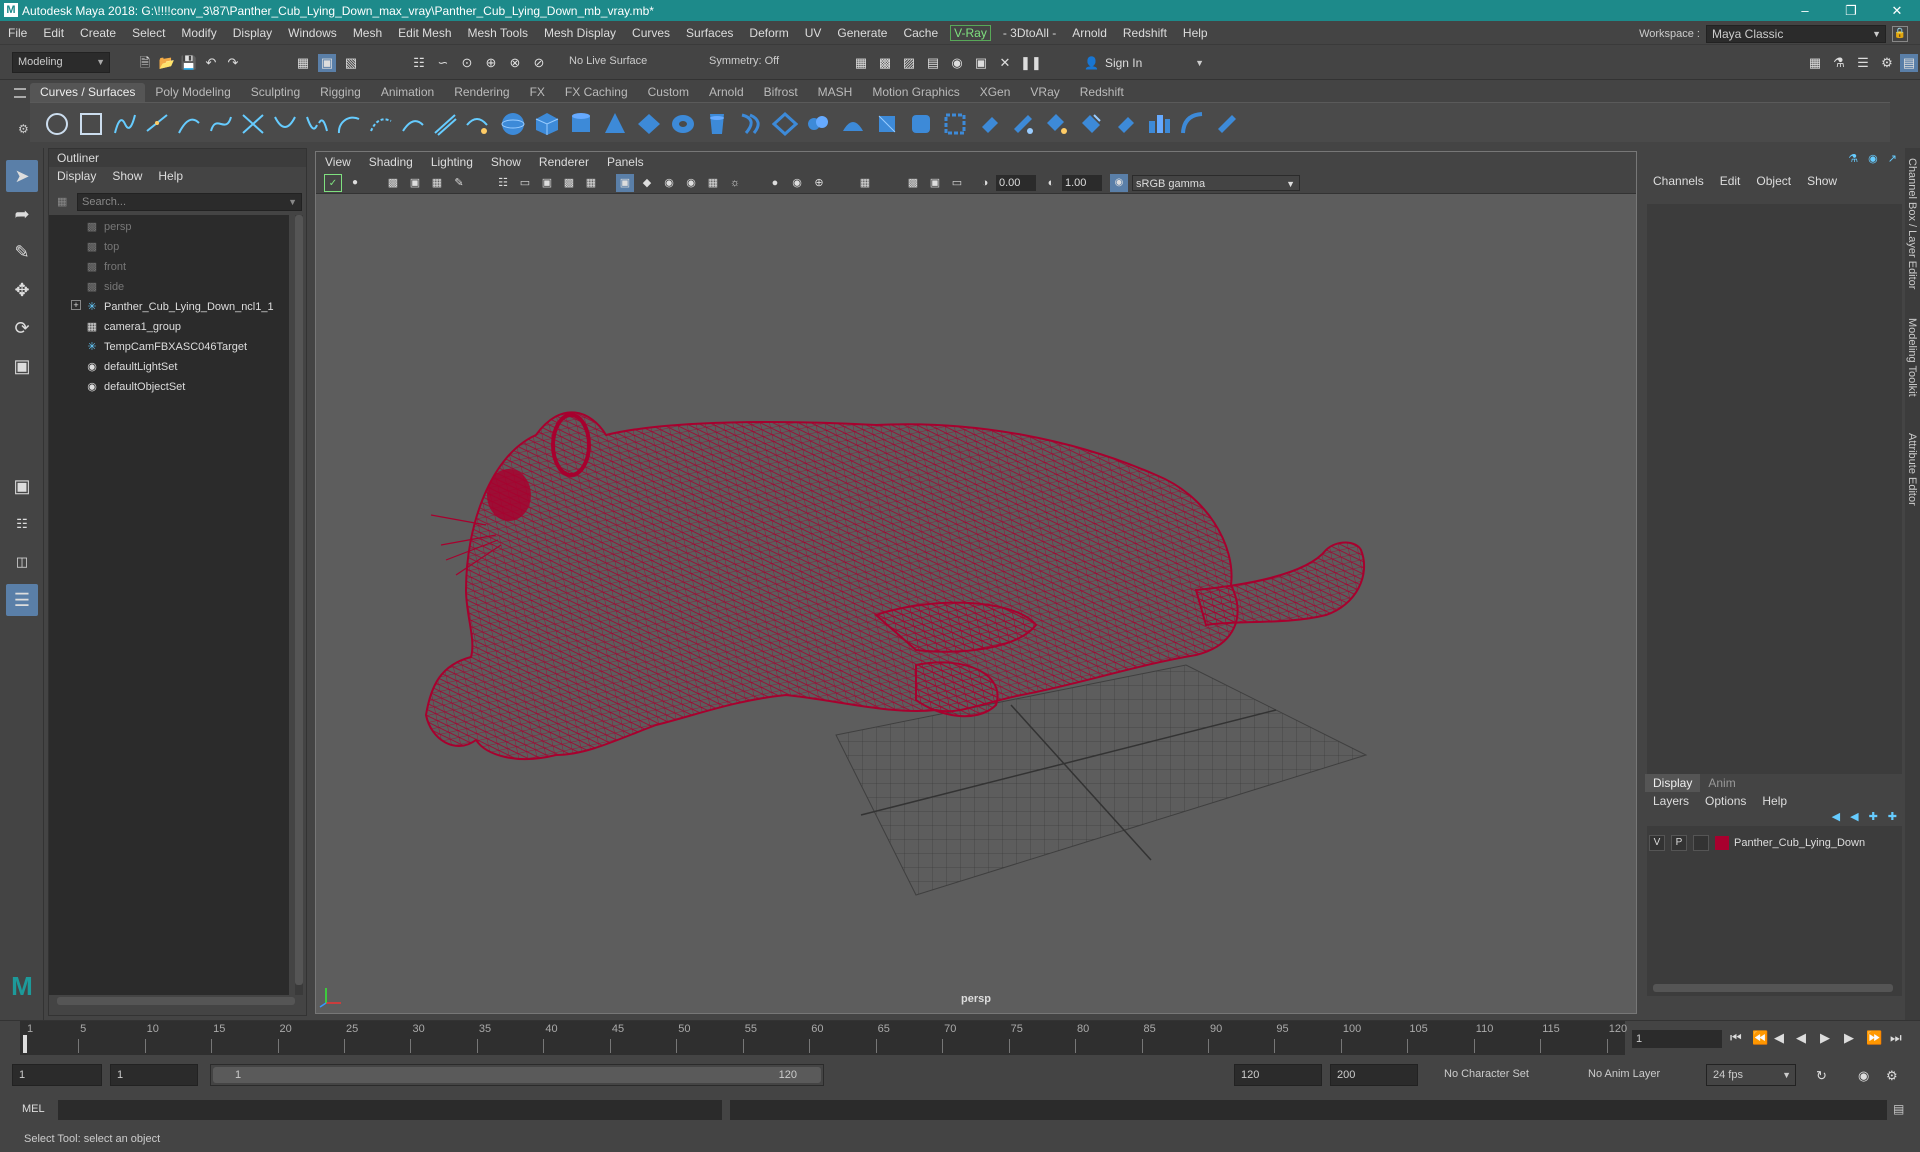 Image resolution: width=1920 pixels, height=1152 pixels. Describe the element at coordinates (1016, 183) in the screenshot. I see `exposure-field: 0.00` at that location.